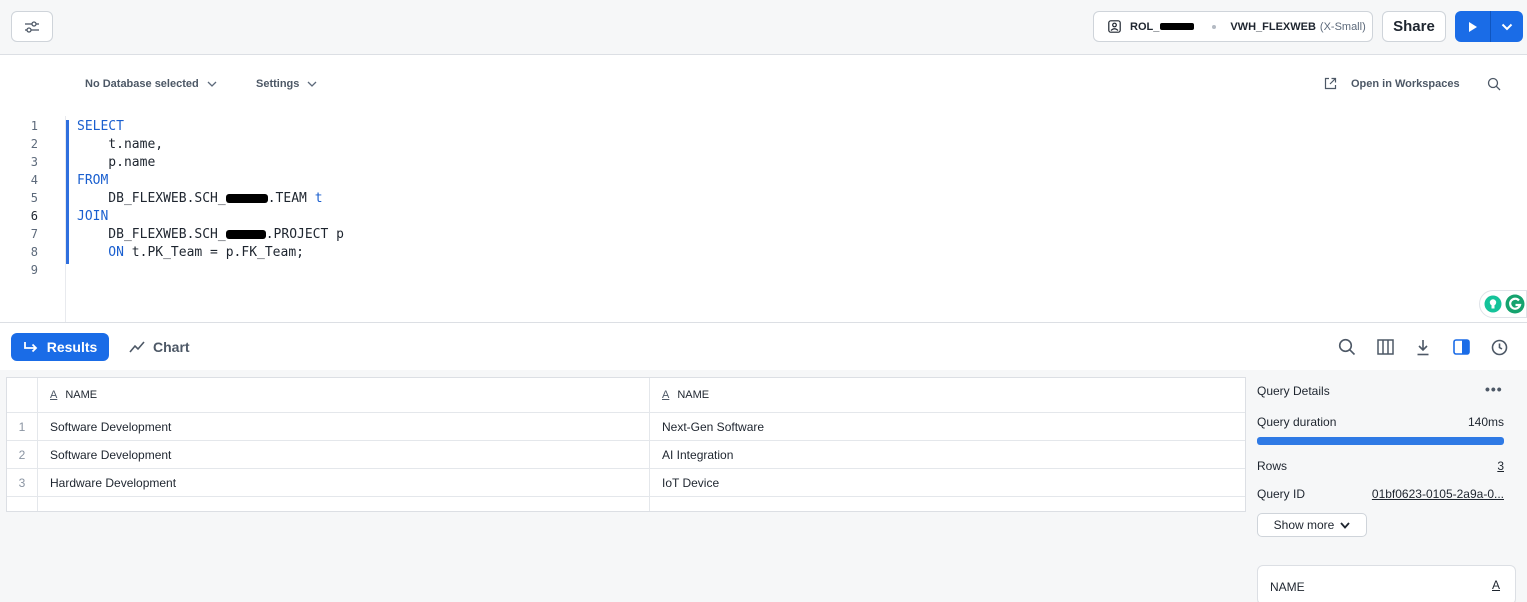  I want to click on table-row: 1 Software Development Next-Gen Software, so click(626, 427).